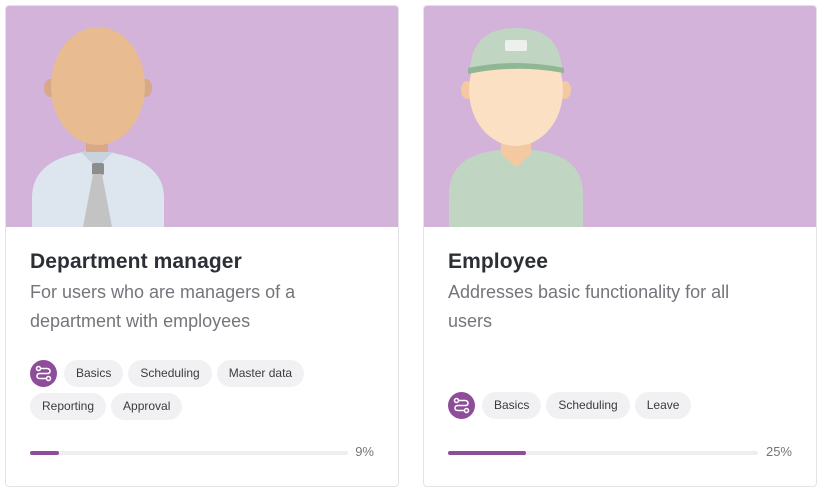 The width and height of the screenshot is (823, 492). What do you see at coordinates (260, 373) in the screenshot?
I see `tag-master-data: Master data` at bounding box center [260, 373].